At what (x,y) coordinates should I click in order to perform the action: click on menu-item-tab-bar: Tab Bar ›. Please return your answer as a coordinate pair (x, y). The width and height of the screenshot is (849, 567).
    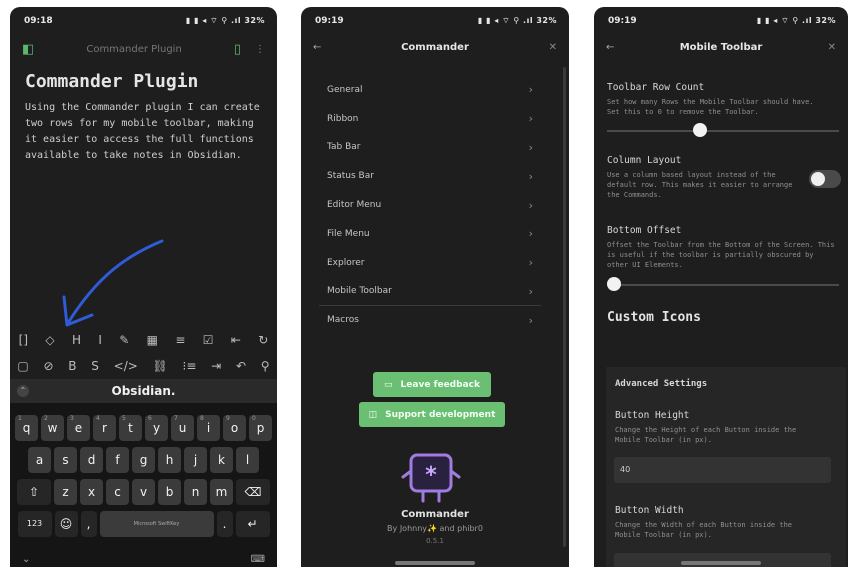
    Looking at the image, I should click on (430, 148).